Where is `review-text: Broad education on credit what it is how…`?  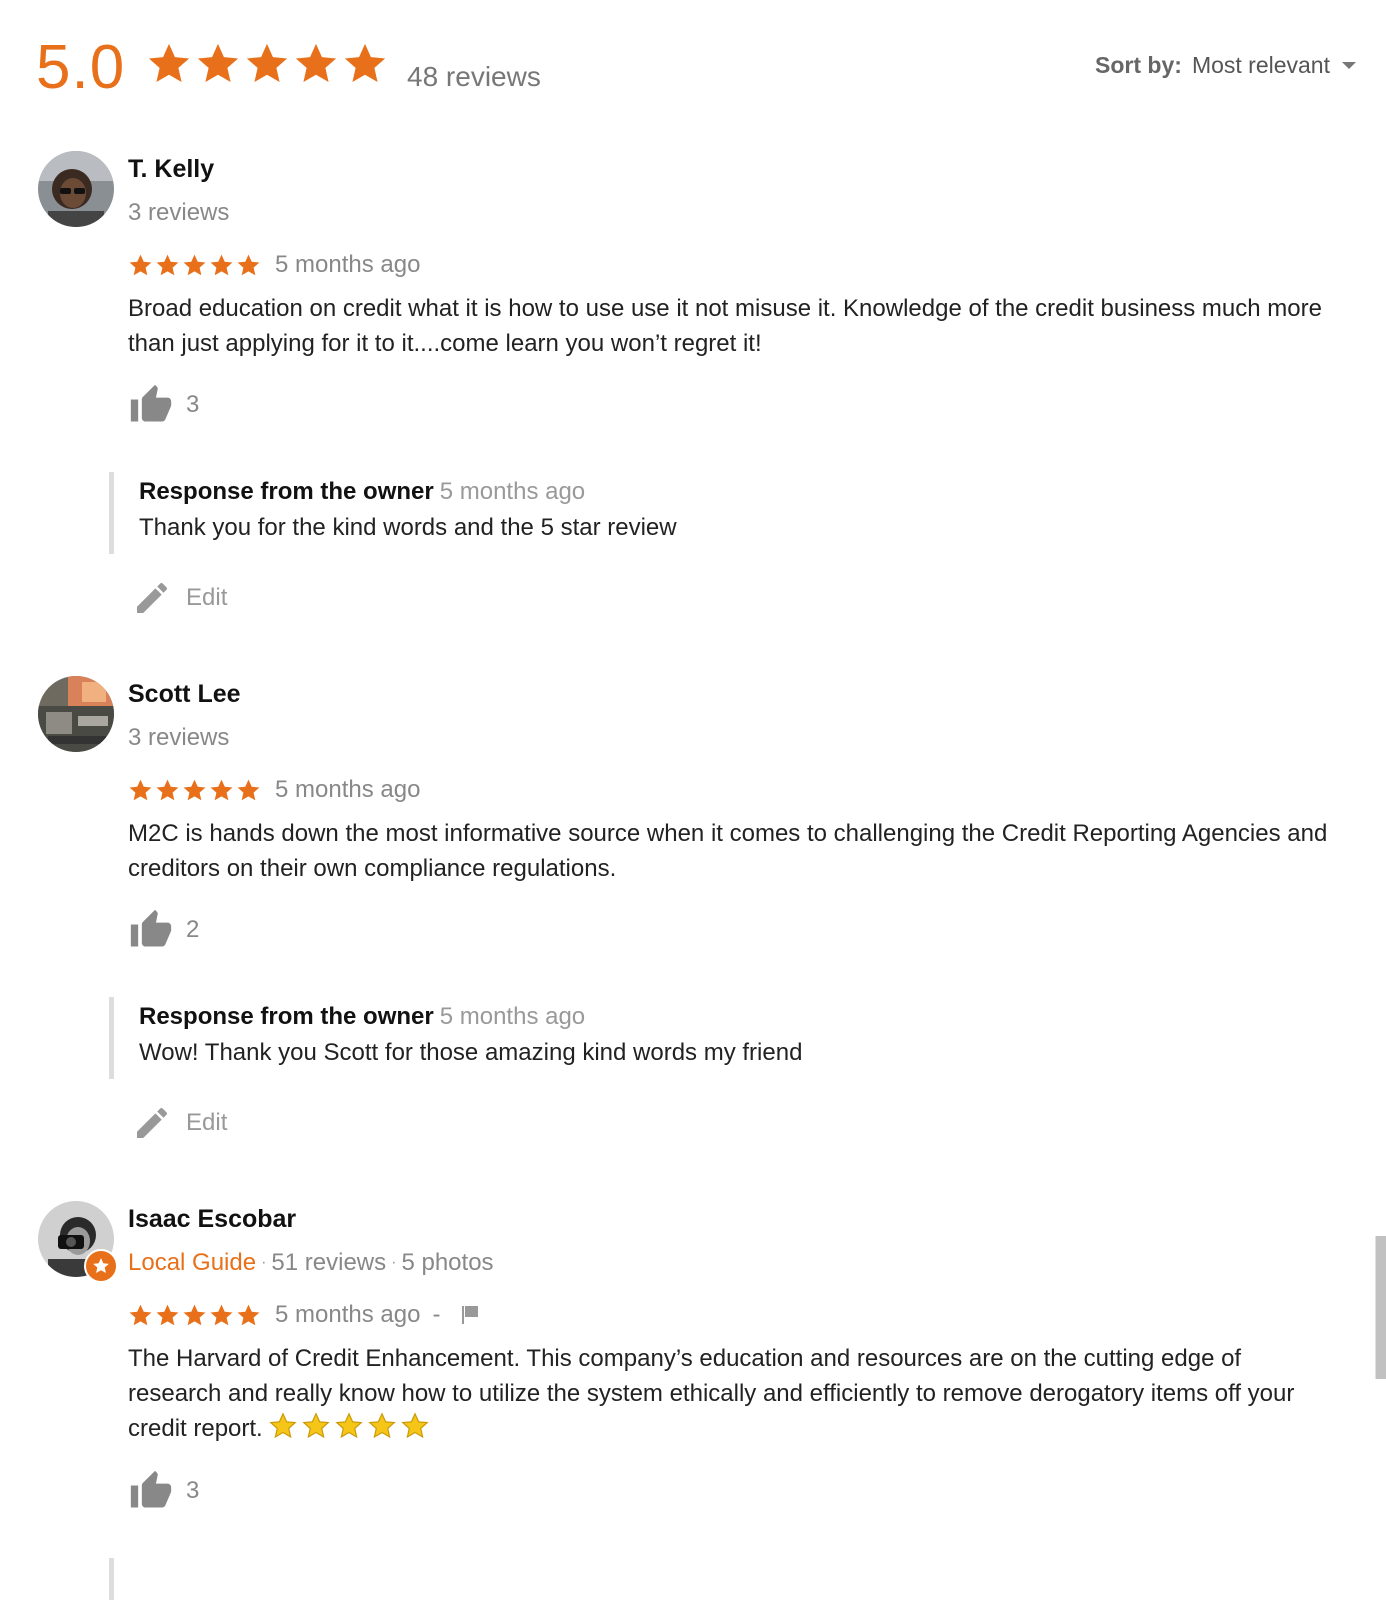
review-text: Broad education on credit what it is how… is located at coordinates (725, 326).